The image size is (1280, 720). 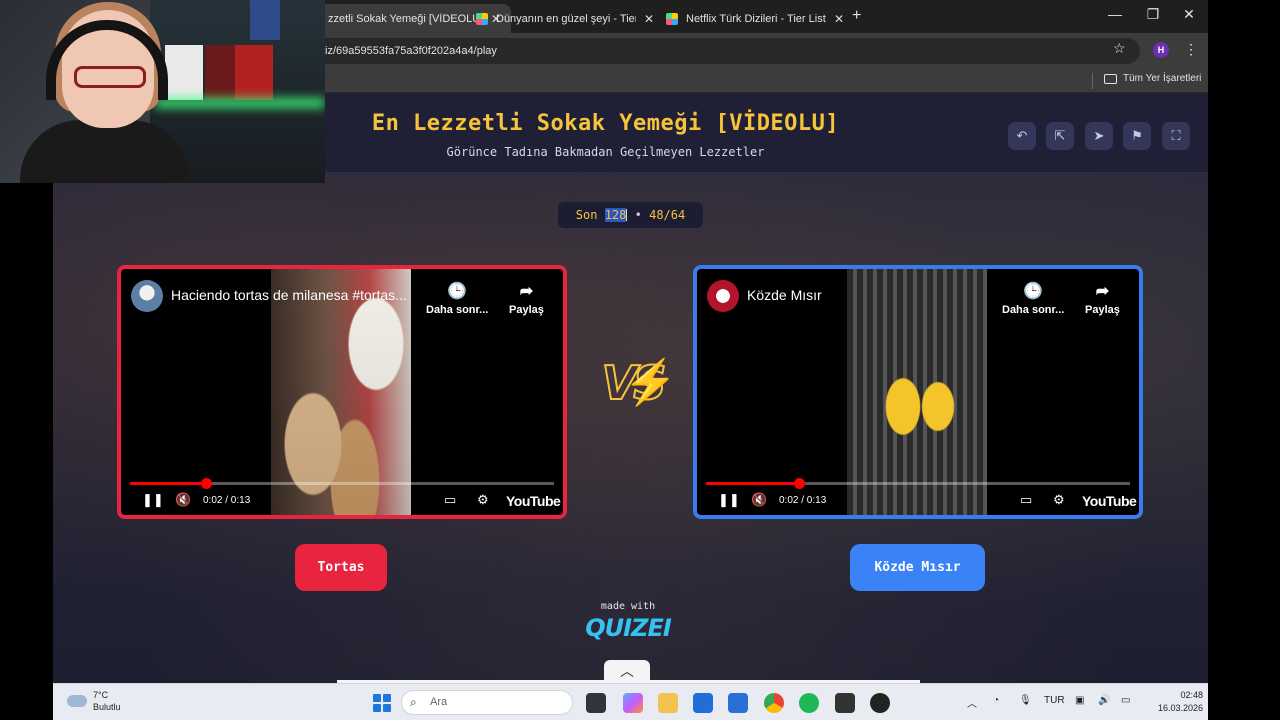 What do you see at coordinates (845, 703) in the screenshot?
I see `obs-icon` at bounding box center [845, 703].